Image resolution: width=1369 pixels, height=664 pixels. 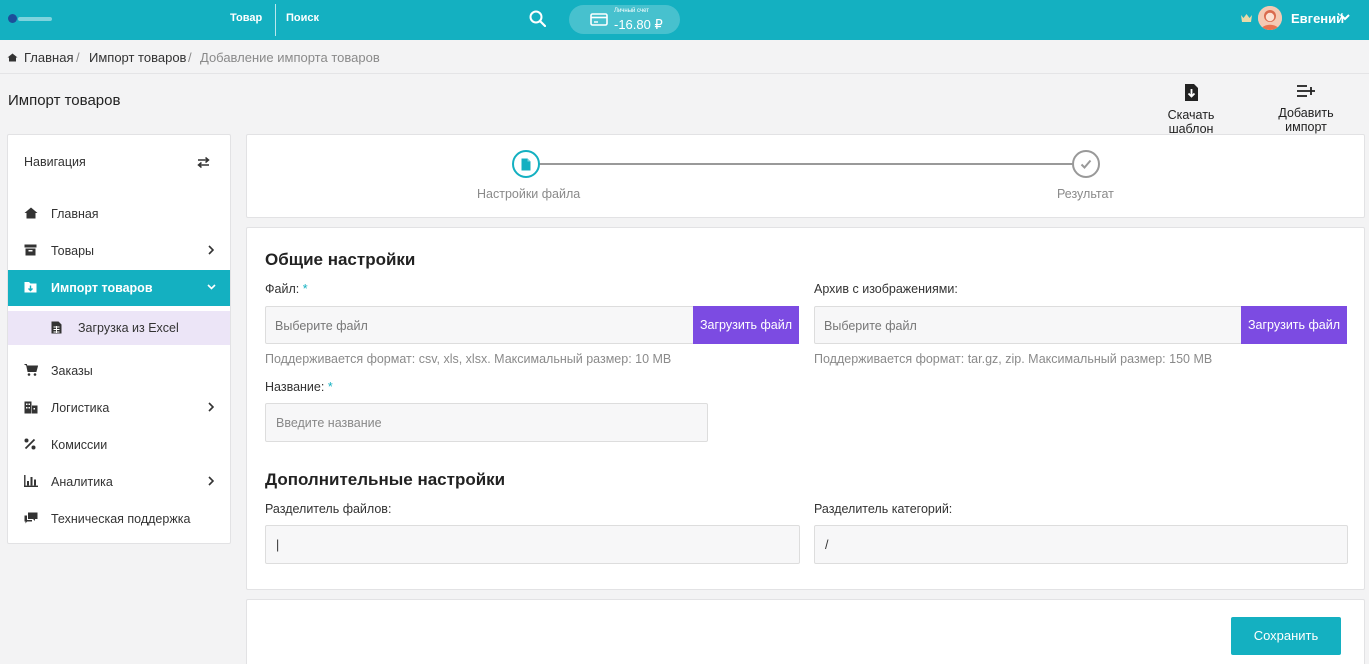 I want to click on file-label-text: Файл:, so click(x=282, y=289).